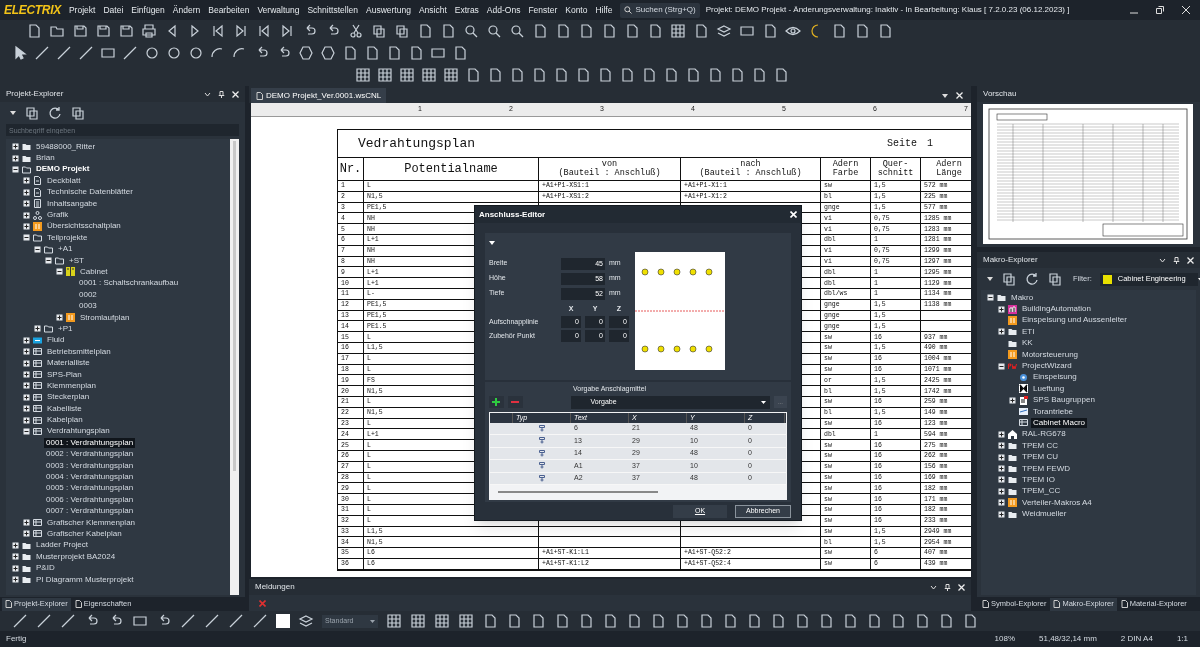 The height and width of the screenshot is (647, 1200). Describe the element at coordinates (105, 317) in the screenshot. I see `tree-item: Stromlaufplan` at that location.